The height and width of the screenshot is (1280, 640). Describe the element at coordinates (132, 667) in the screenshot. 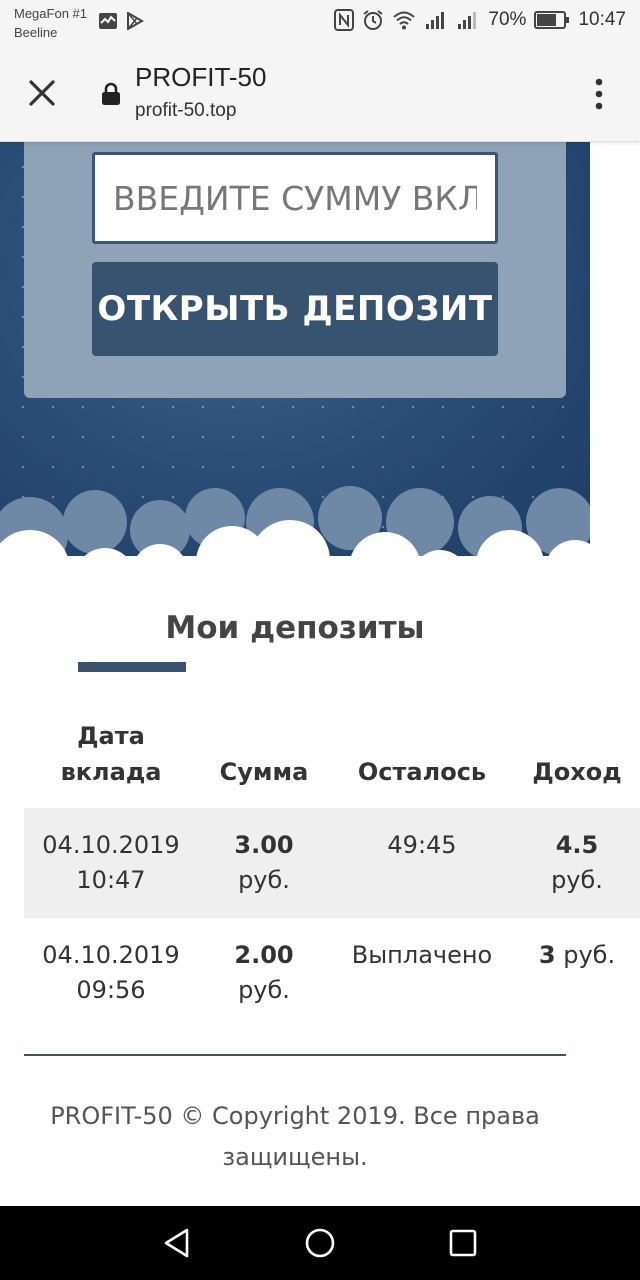

I see `title-underline` at that location.